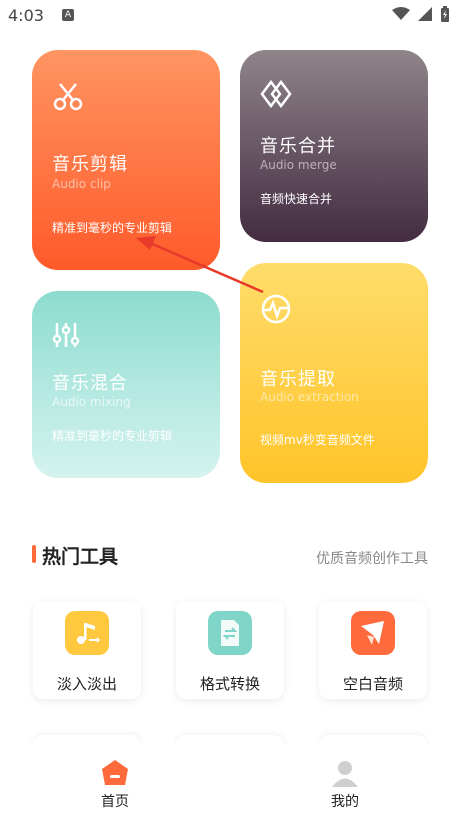  I want to click on tool-label: 格式转换, so click(229, 684).